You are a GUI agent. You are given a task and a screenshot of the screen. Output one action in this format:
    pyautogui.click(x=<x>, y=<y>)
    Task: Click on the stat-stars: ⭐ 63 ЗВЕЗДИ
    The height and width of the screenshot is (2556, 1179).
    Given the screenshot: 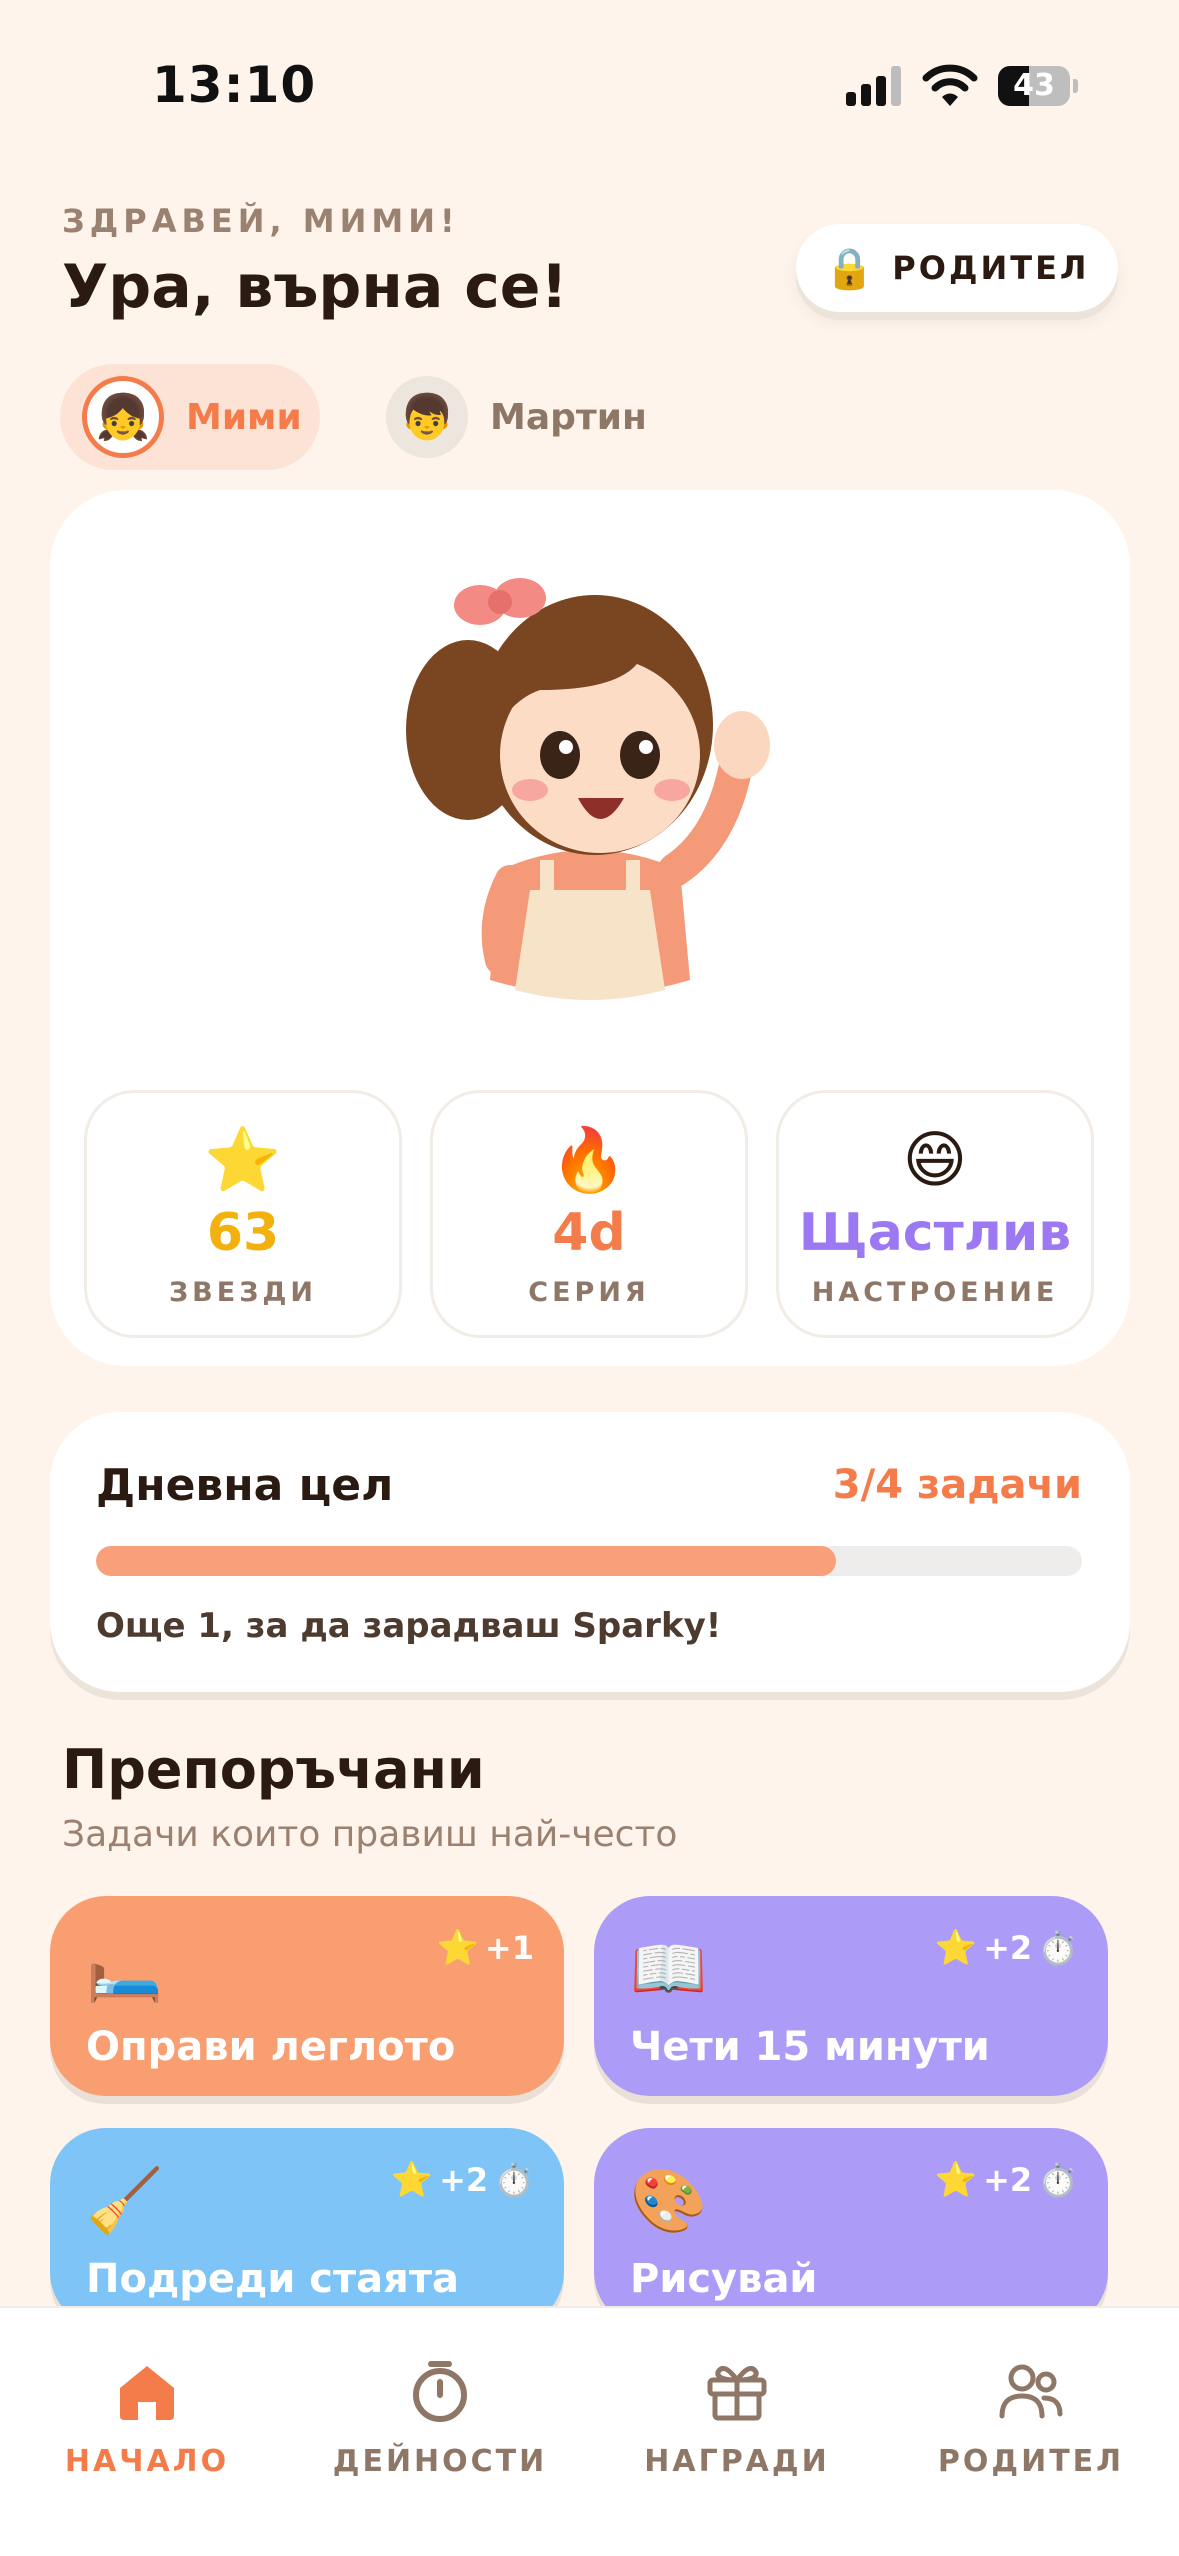 What is the action you would take?
    pyautogui.click(x=243, y=1214)
    